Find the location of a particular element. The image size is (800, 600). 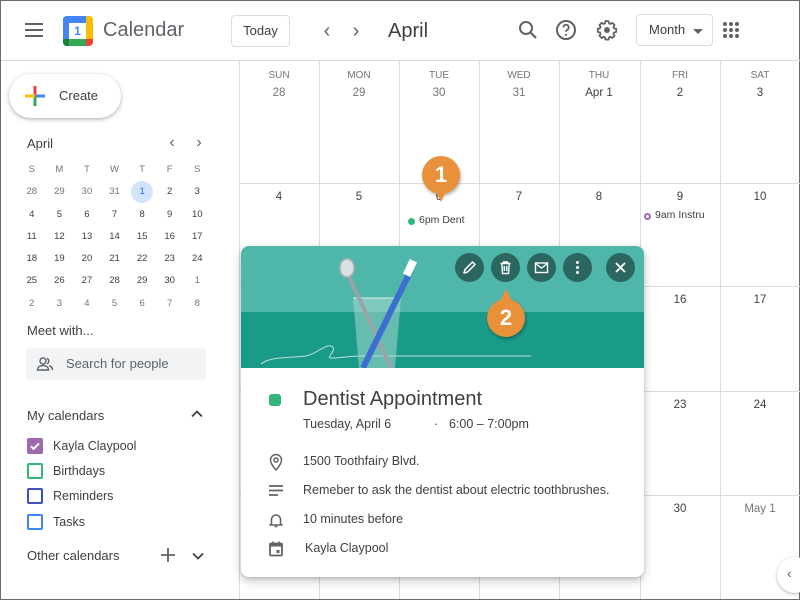

view-select-dropdown: Month is located at coordinates (674, 30).